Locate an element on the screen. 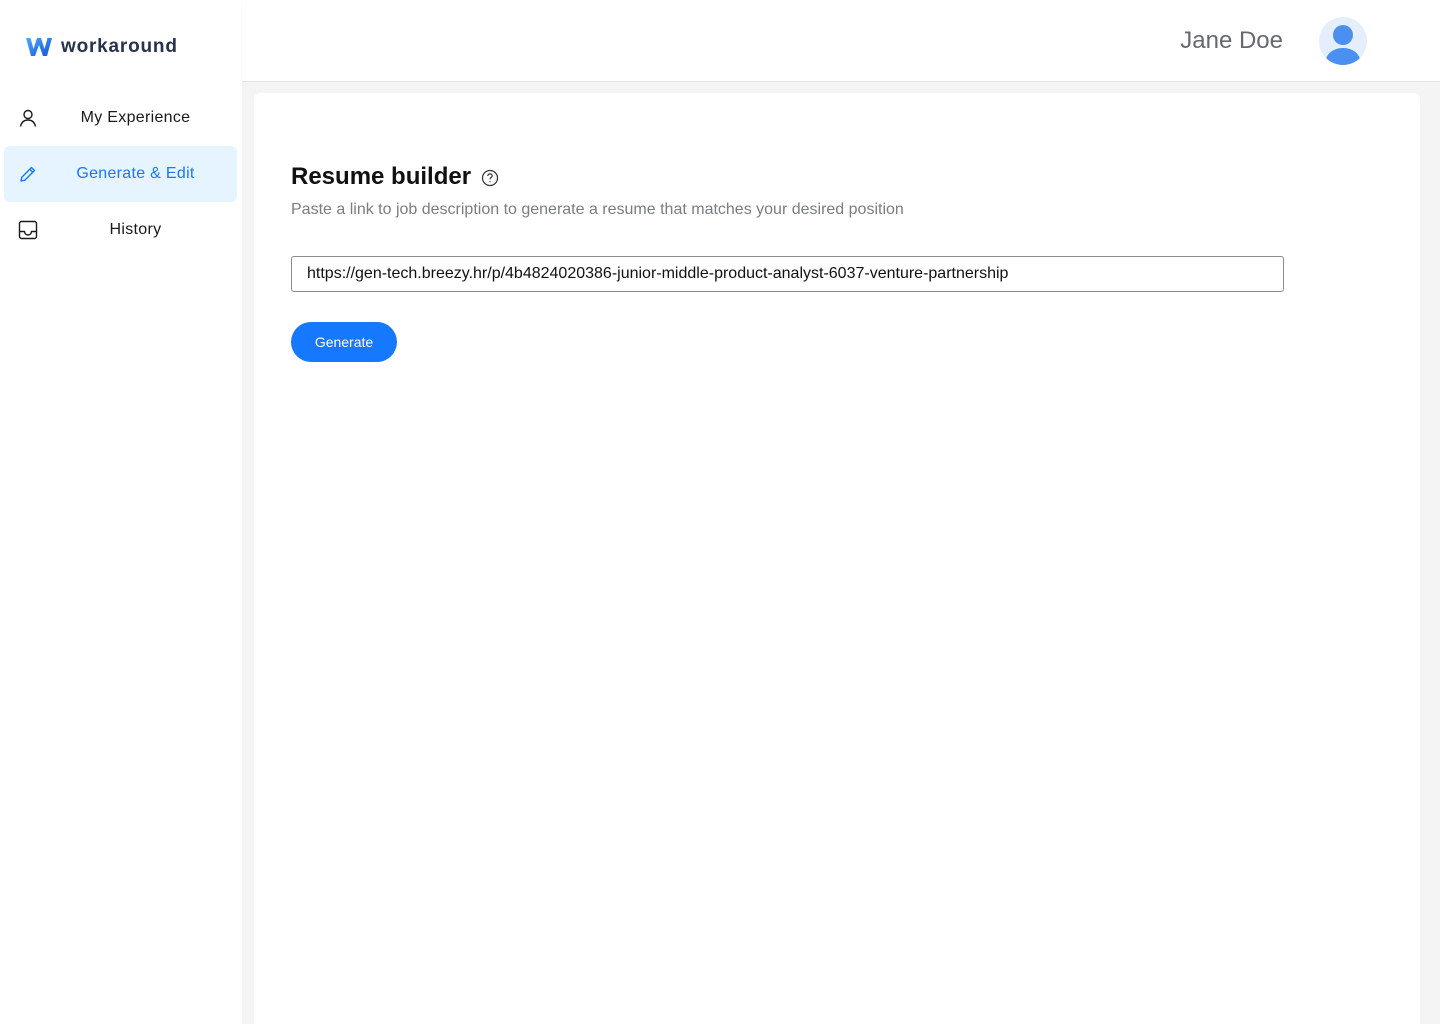 This screenshot has height=1024, width=1440. w-logo-icon is located at coordinates (39, 47).